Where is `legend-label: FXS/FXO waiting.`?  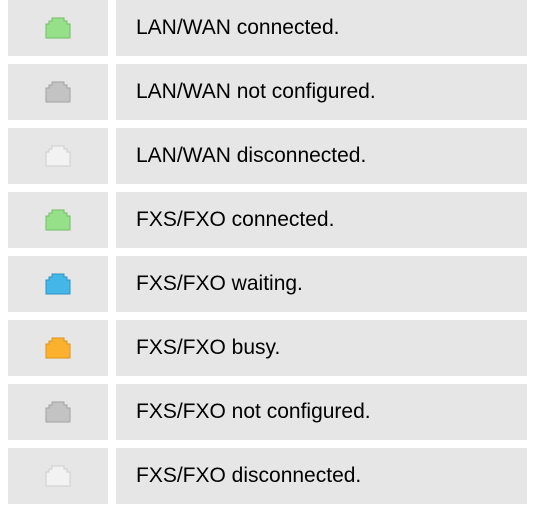 legend-label: FXS/FXO waiting. is located at coordinates (321, 284).